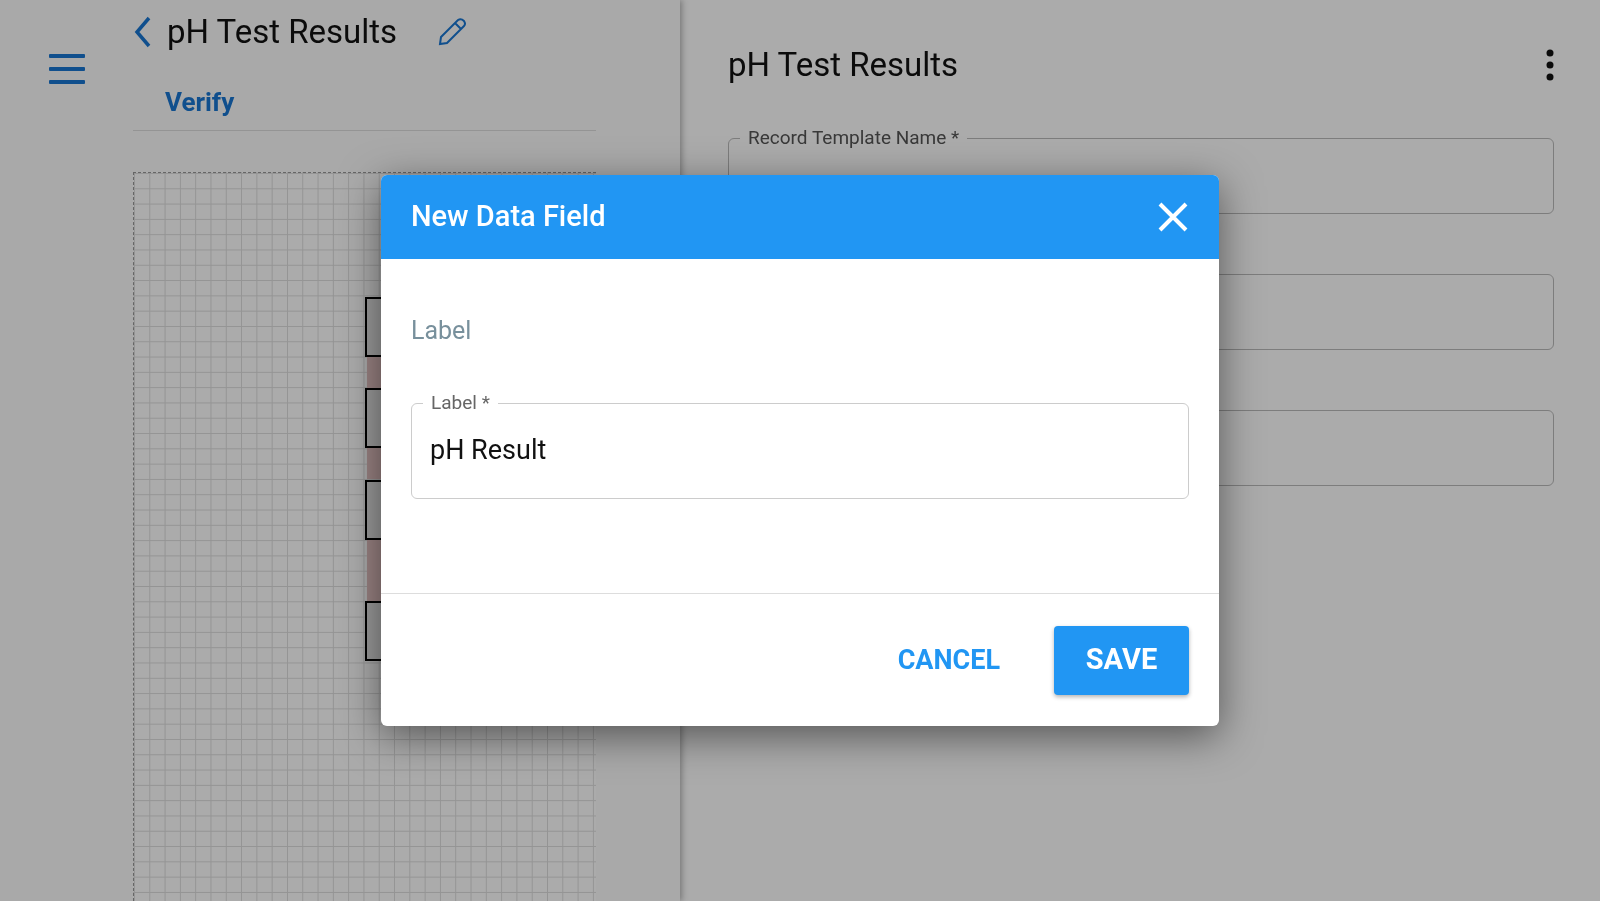  What do you see at coordinates (200, 106) in the screenshot?
I see `tab: Verify` at bounding box center [200, 106].